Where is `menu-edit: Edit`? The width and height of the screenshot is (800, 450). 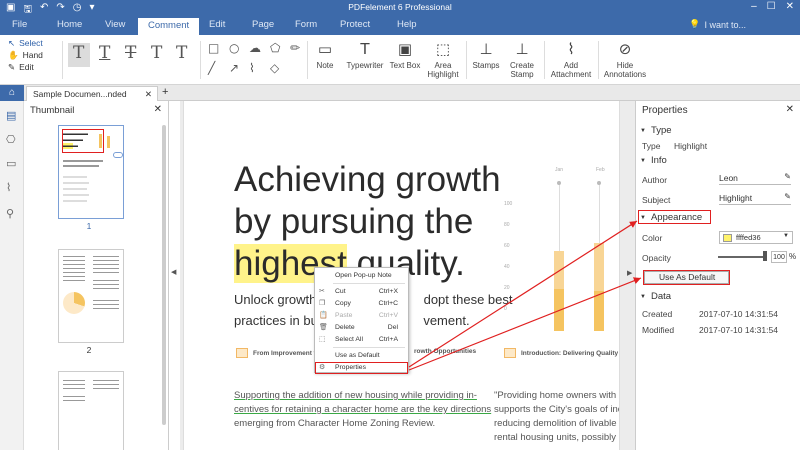
menu-edit: Edit is located at coordinates (217, 24).